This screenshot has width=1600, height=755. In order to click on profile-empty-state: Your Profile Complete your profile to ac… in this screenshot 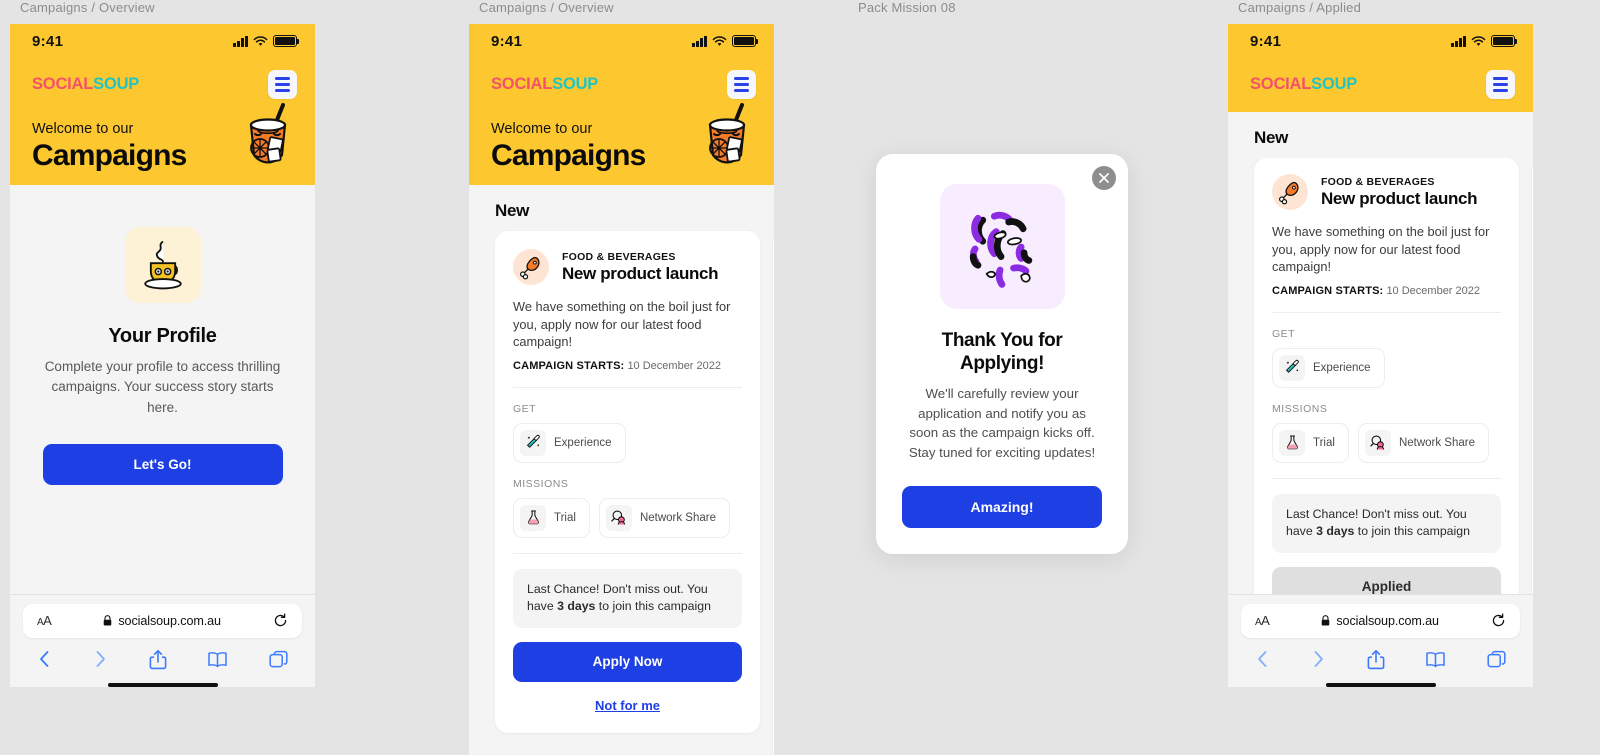, I will do `click(162, 335)`.